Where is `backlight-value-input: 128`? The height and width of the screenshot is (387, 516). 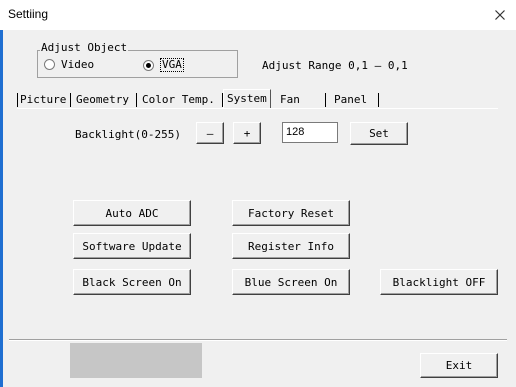 backlight-value-input: 128 is located at coordinates (310, 132).